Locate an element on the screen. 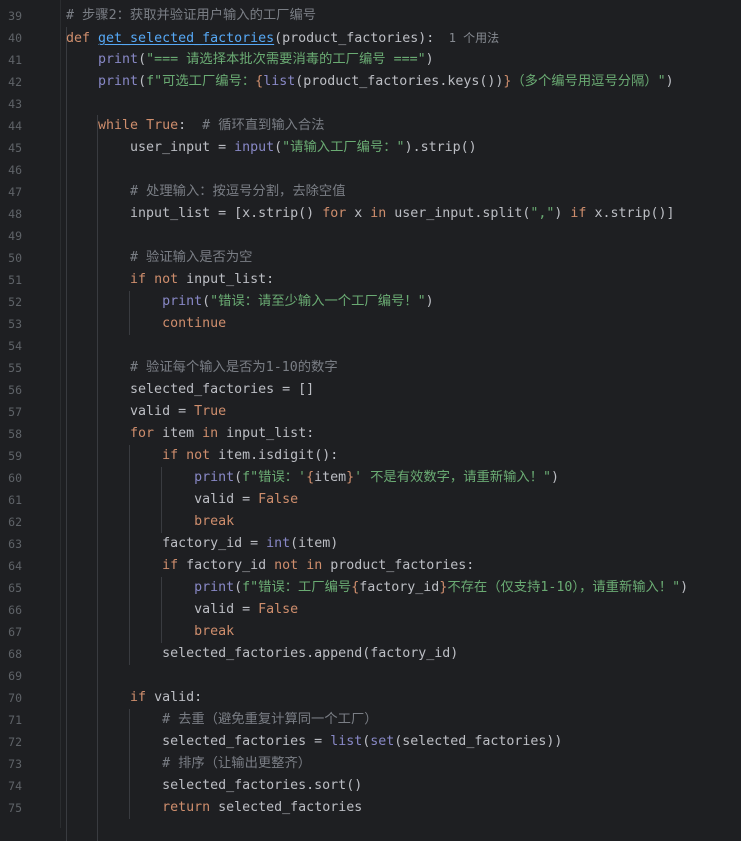  code-line: 68 selected_factories.append(factory_id) is located at coordinates (370, 654).